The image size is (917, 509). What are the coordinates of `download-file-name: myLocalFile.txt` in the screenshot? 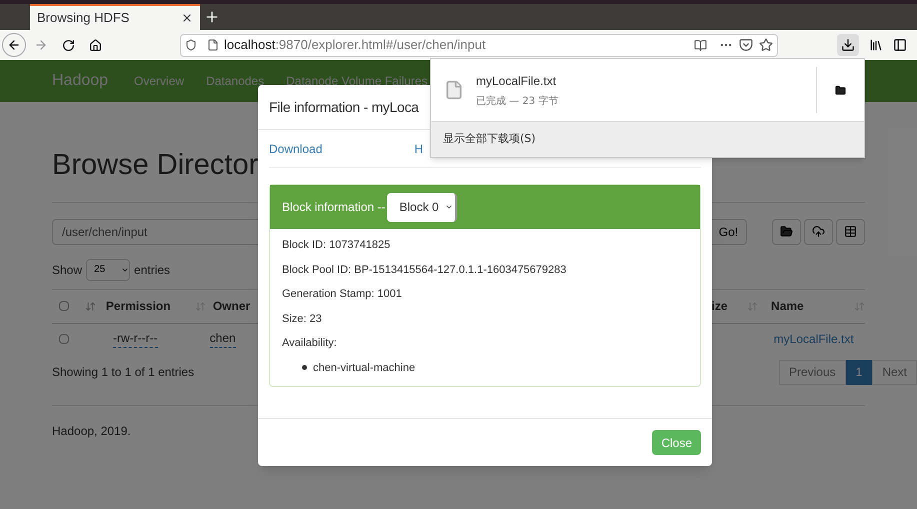 It's located at (517, 81).